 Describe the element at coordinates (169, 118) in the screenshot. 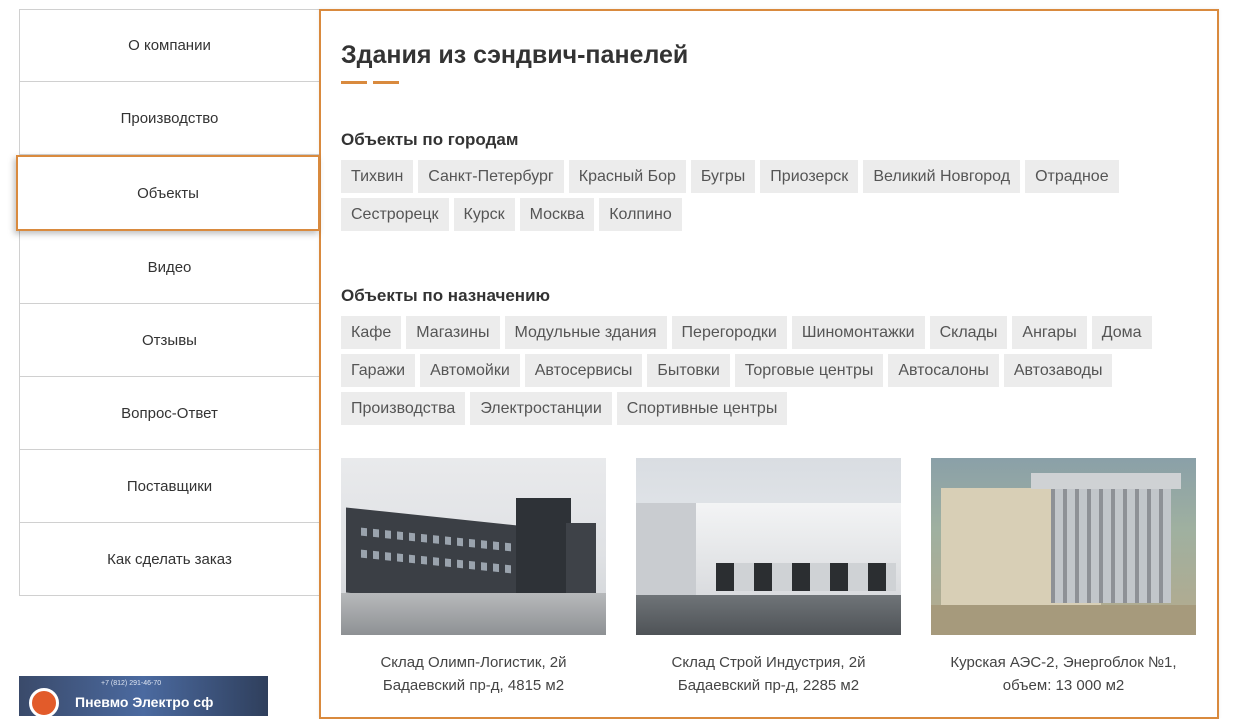

I see `sidebar-item-production: Производство` at that location.